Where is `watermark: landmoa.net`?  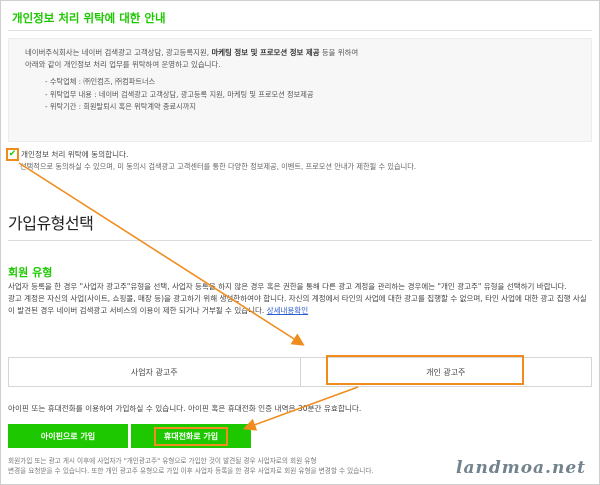 watermark: landmoa.net is located at coordinates (520, 468).